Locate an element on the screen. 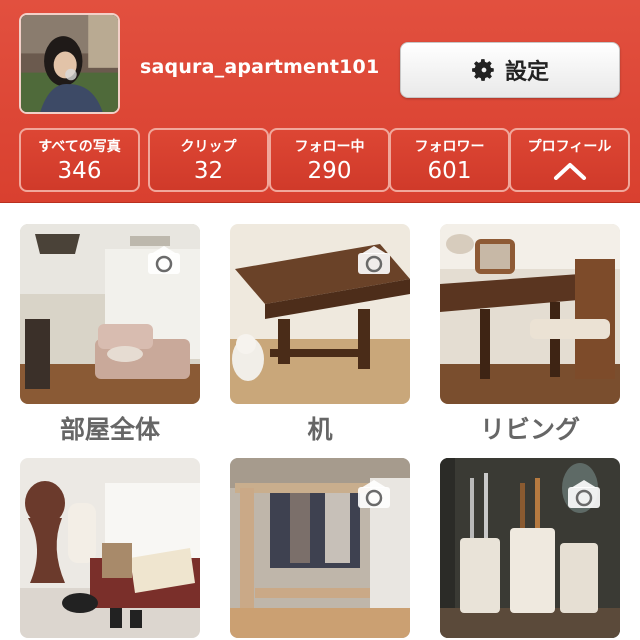  display-photo is located at coordinates (110, 548).